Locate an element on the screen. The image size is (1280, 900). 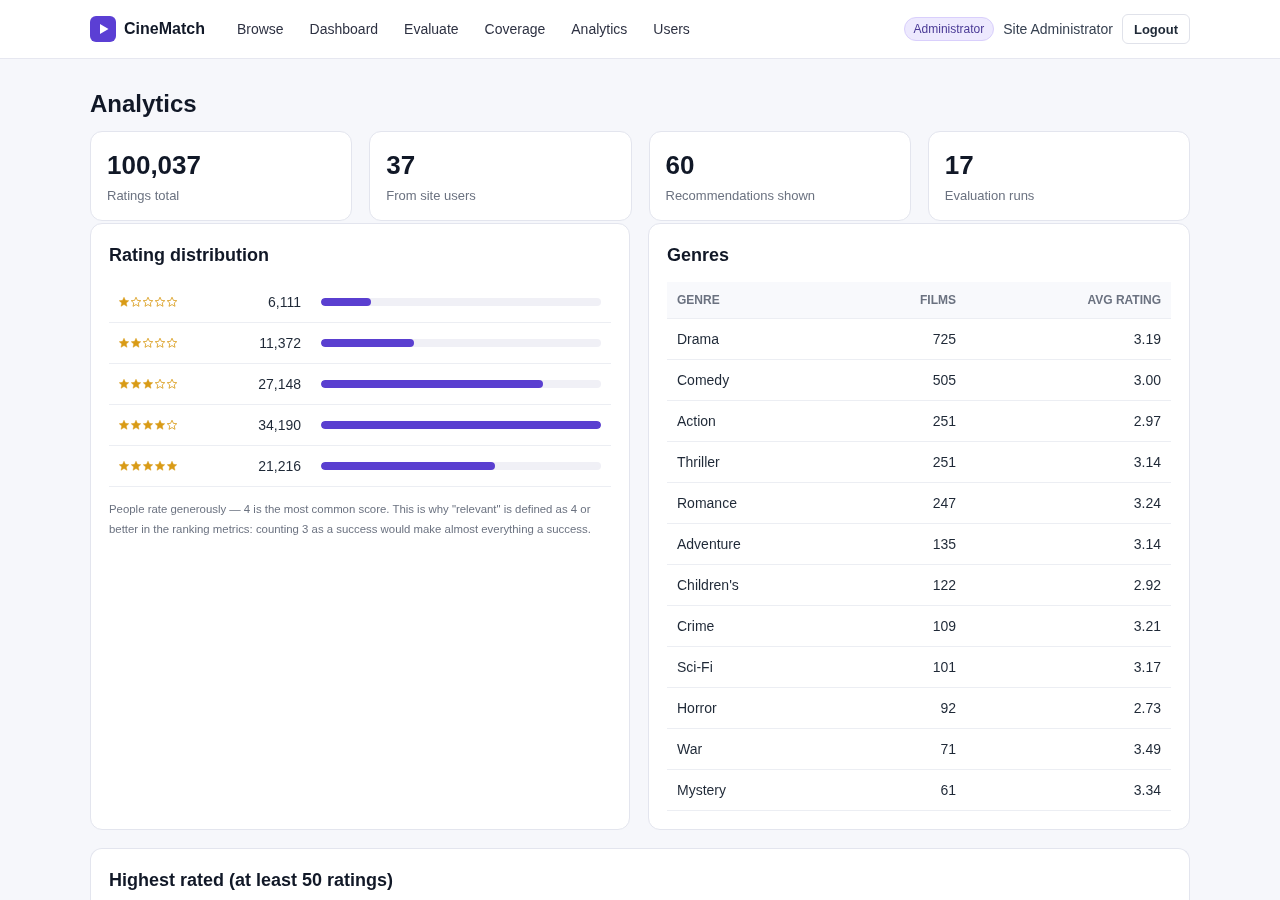
table-cell-text: 101 is located at coordinates (944, 667).